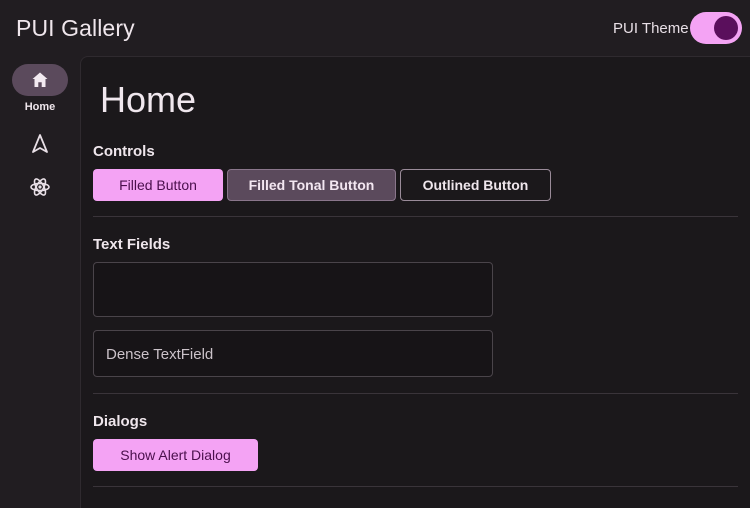 Image resolution: width=750 pixels, height=508 pixels. What do you see at coordinates (651, 28) in the screenshot?
I see `theme-toggle-label: PUI Theme` at bounding box center [651, 28].